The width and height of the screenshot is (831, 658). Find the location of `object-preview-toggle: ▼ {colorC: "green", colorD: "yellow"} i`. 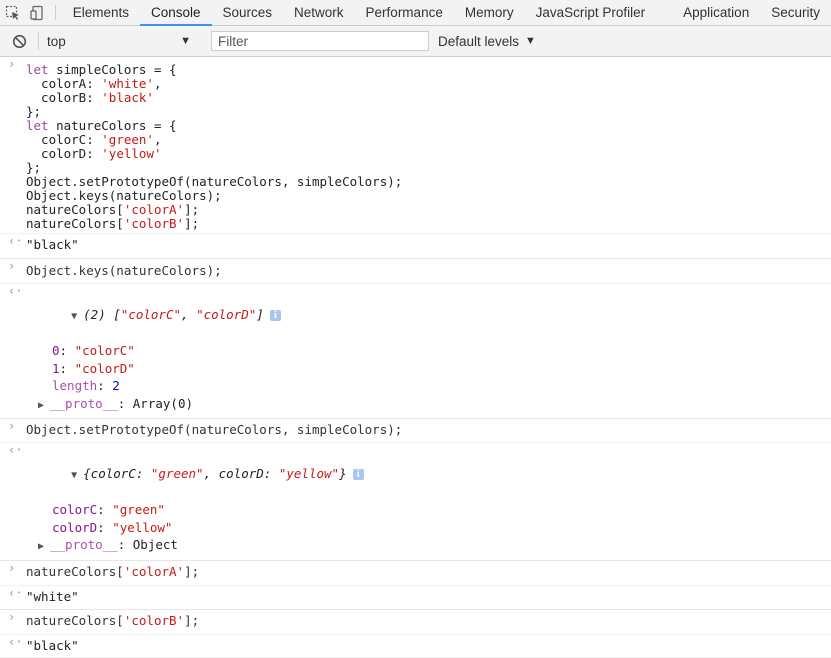

object-preview-toggle: ▼ {colorC: "green", colorD: "yellow"} i is located at coordinates (428, 474).